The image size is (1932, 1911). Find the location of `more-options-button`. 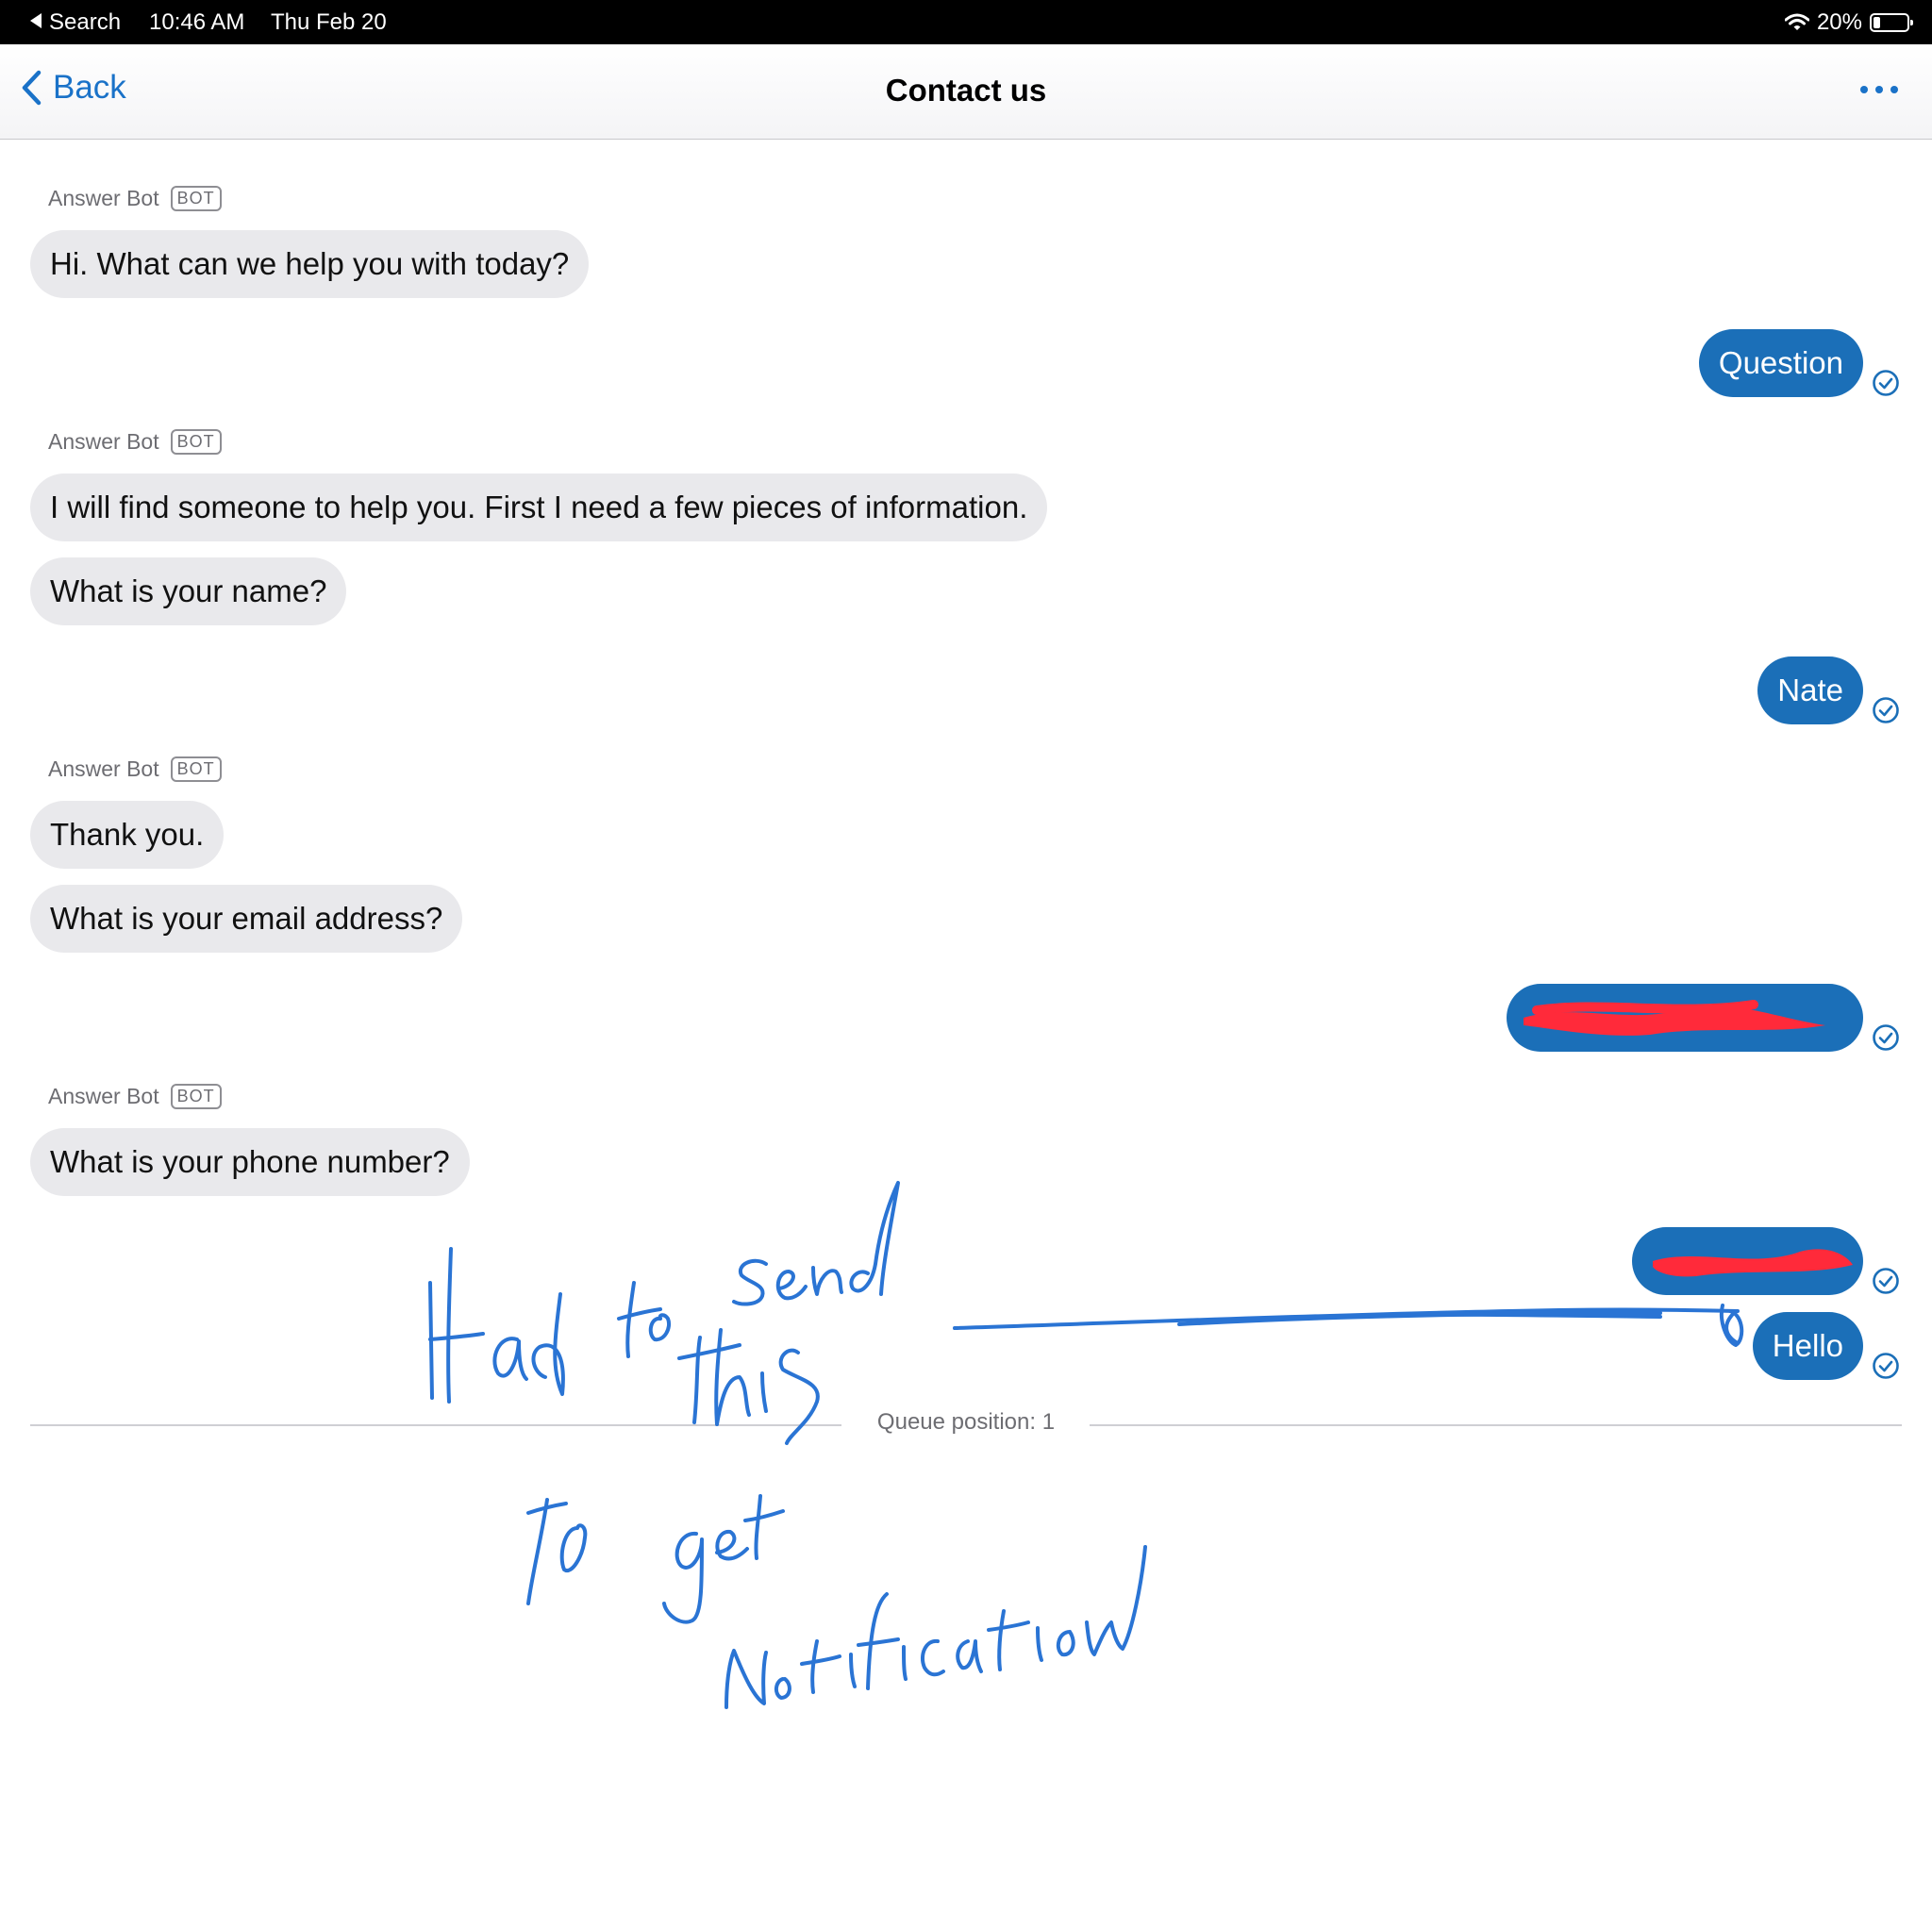

more-options-button is located at coordinates (1879, 89).